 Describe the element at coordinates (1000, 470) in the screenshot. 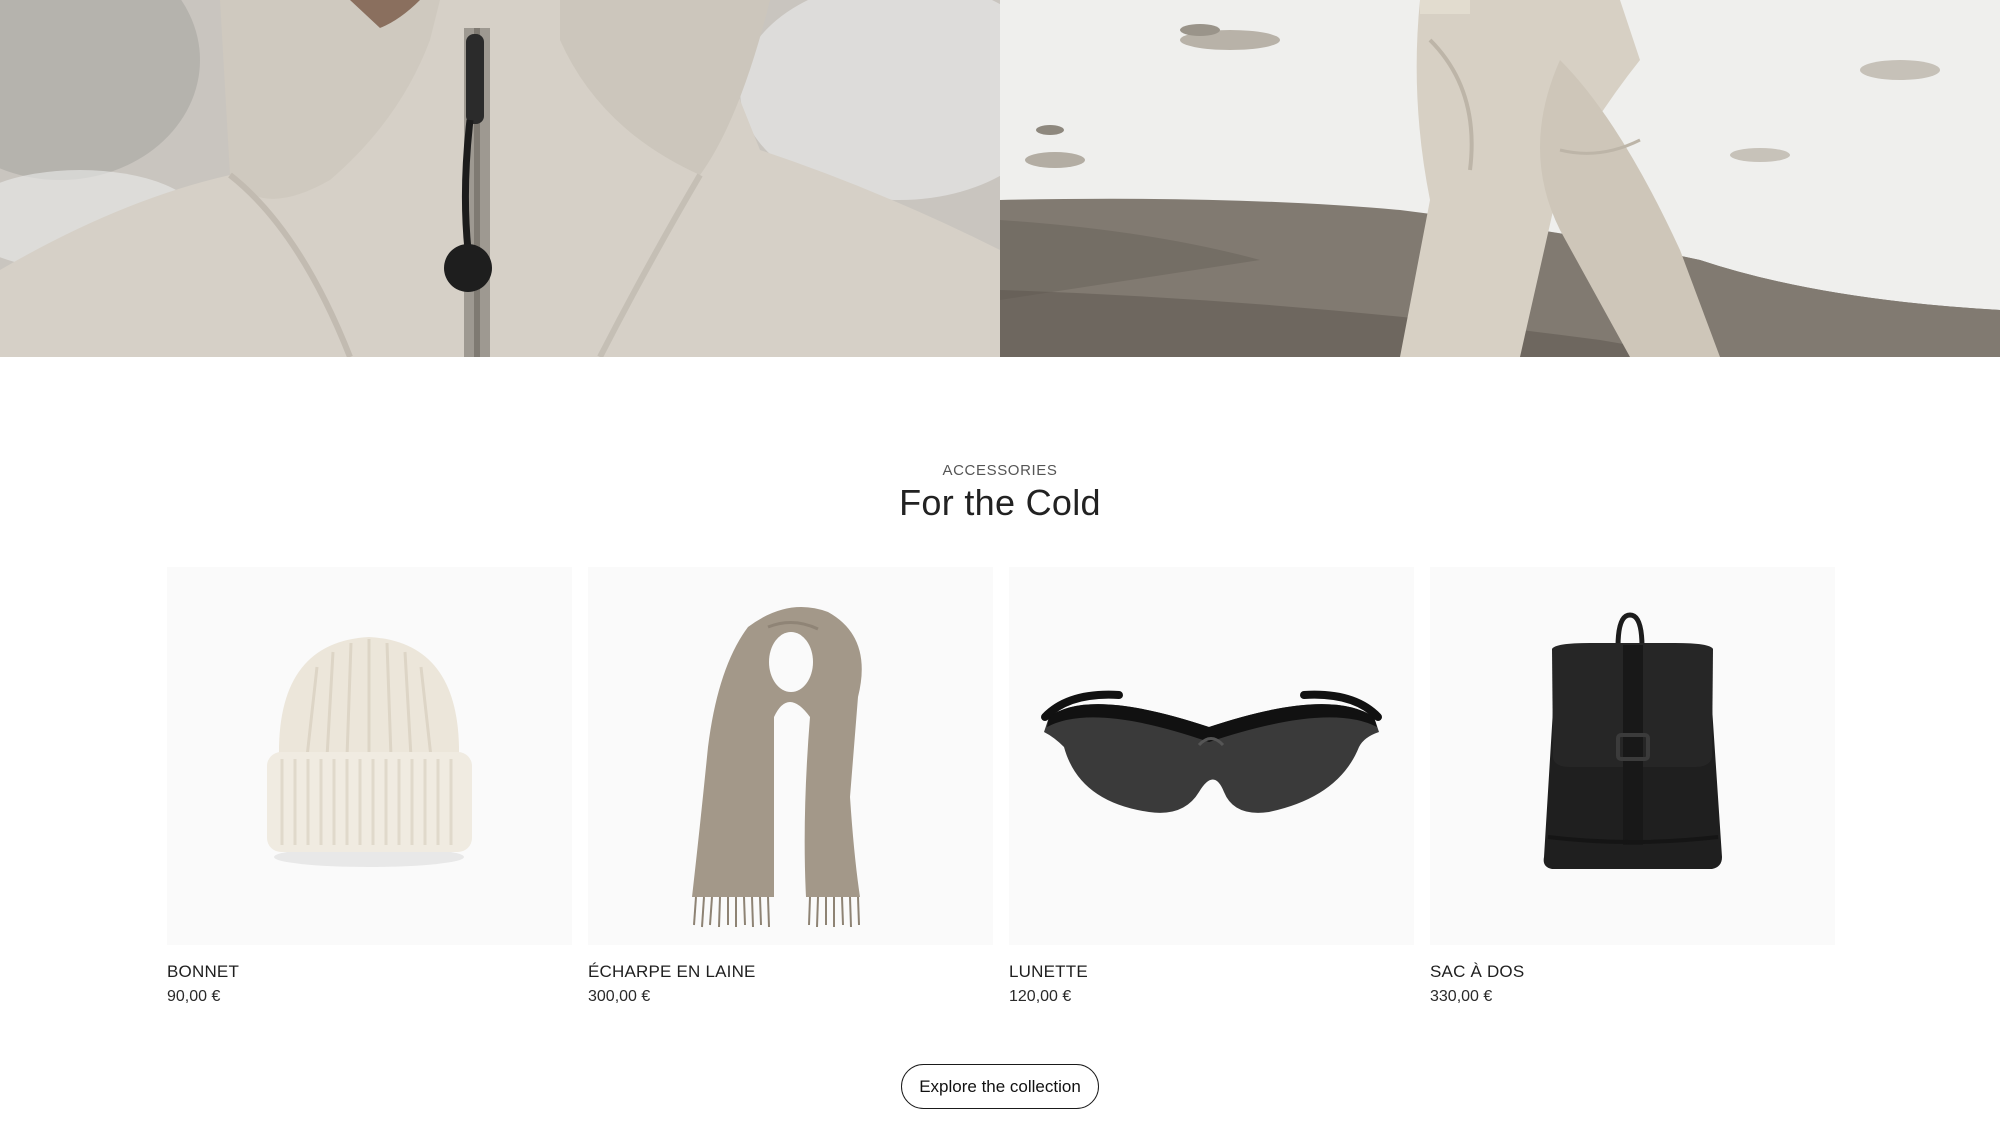

I see `section-eyebrow: ACCESSORIES` at that location.